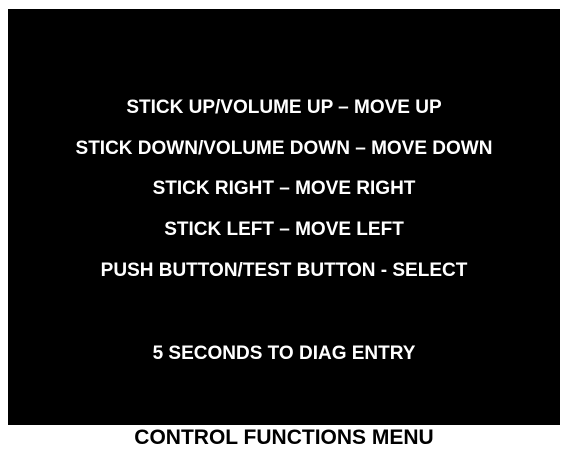  I want to click on push-button-instruction: PUSH BUTTON/TEST BUTTON - SELECT, so click(284, 270).